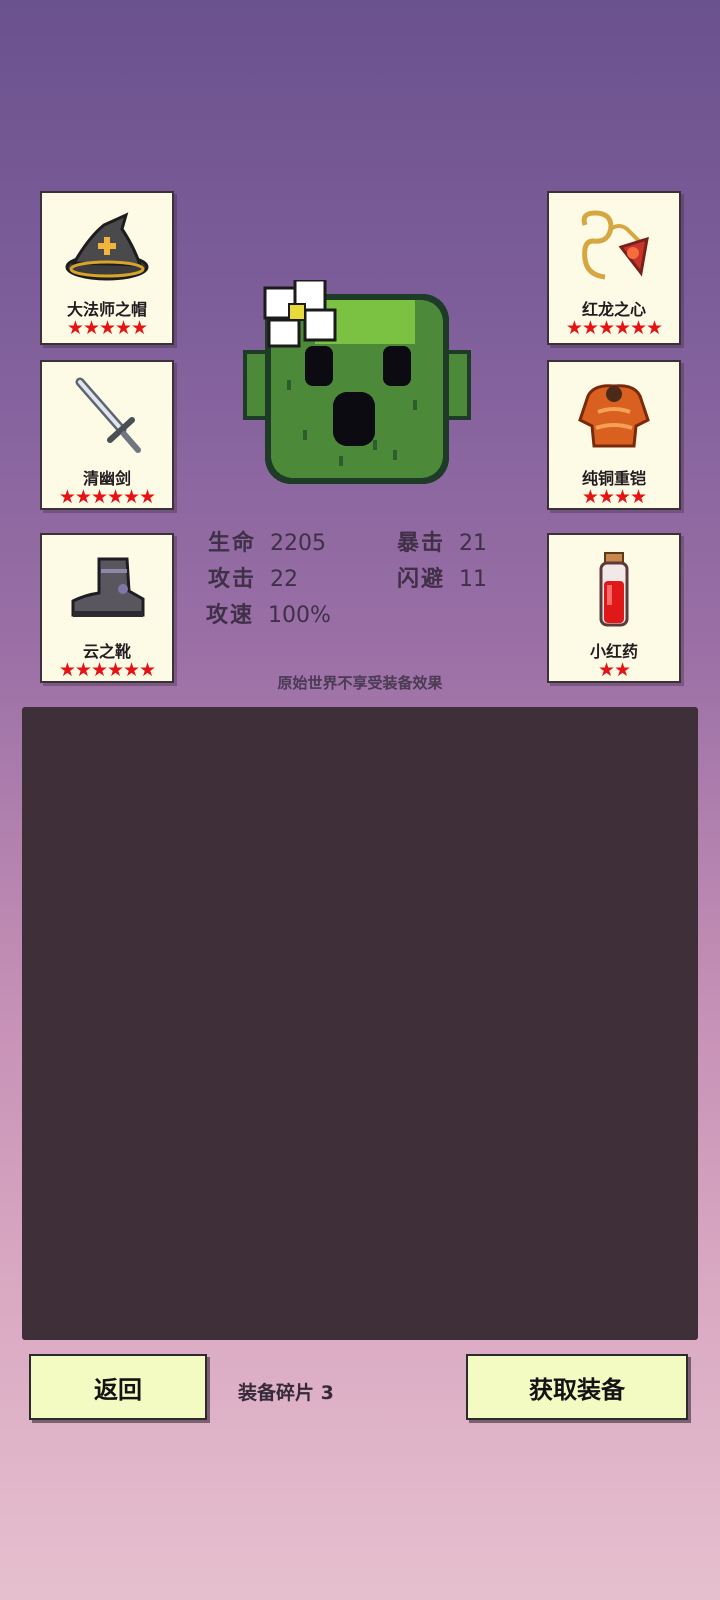 The image size is (720, 1600). What do you see at coordinates (357, 384) in the screenshot?
I see `character-cactus-sprite` at bounding box center [357, 384].